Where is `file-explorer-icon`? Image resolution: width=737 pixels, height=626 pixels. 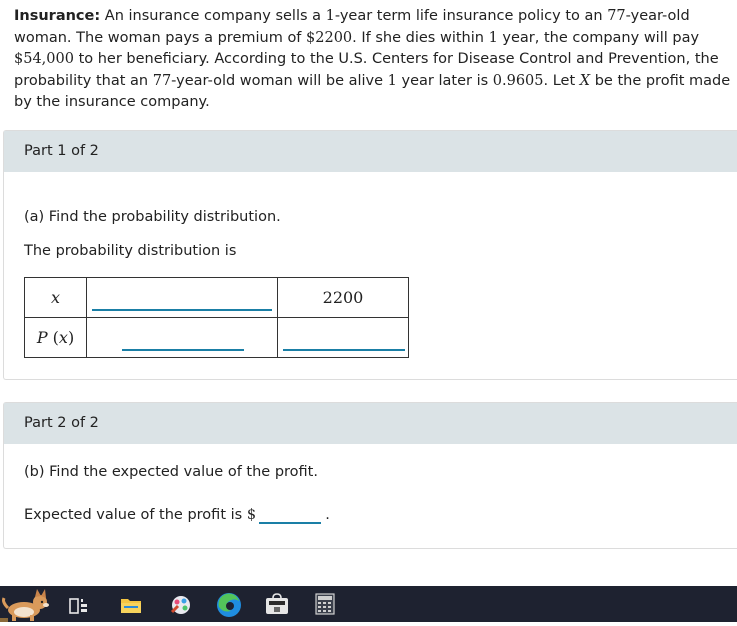
file-explorer-icon is located at coordinates (131, 607).